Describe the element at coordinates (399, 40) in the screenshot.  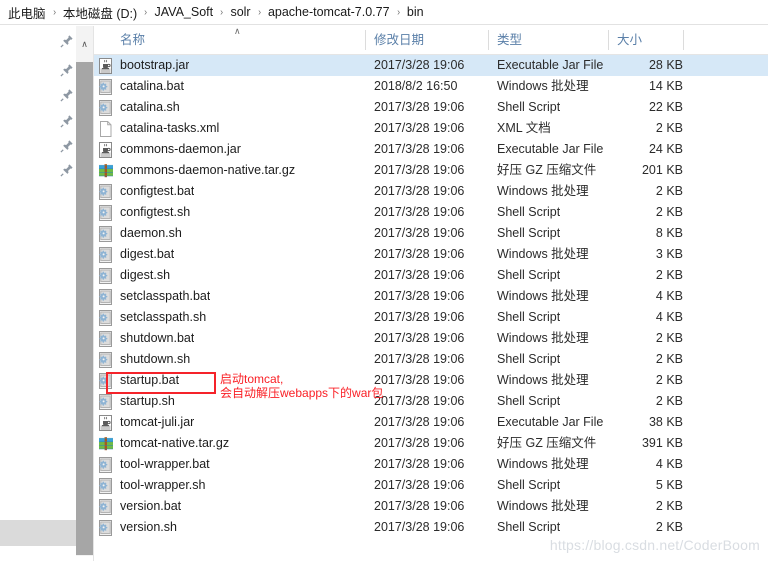
I see `column-header-date-modified: 修改日期` at that location.